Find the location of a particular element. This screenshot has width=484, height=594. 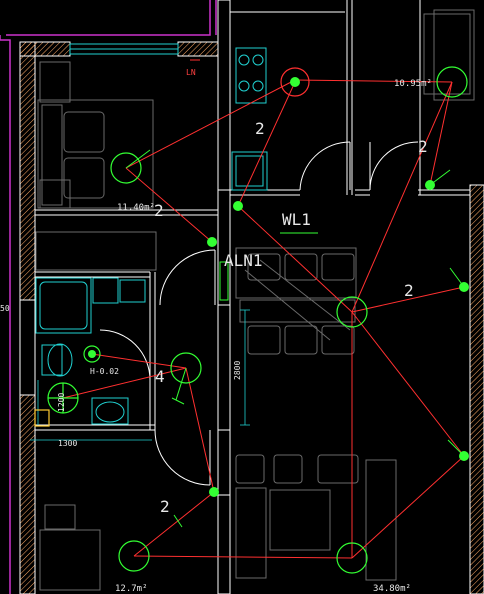

junction-box is located at coordinates (42, 418).